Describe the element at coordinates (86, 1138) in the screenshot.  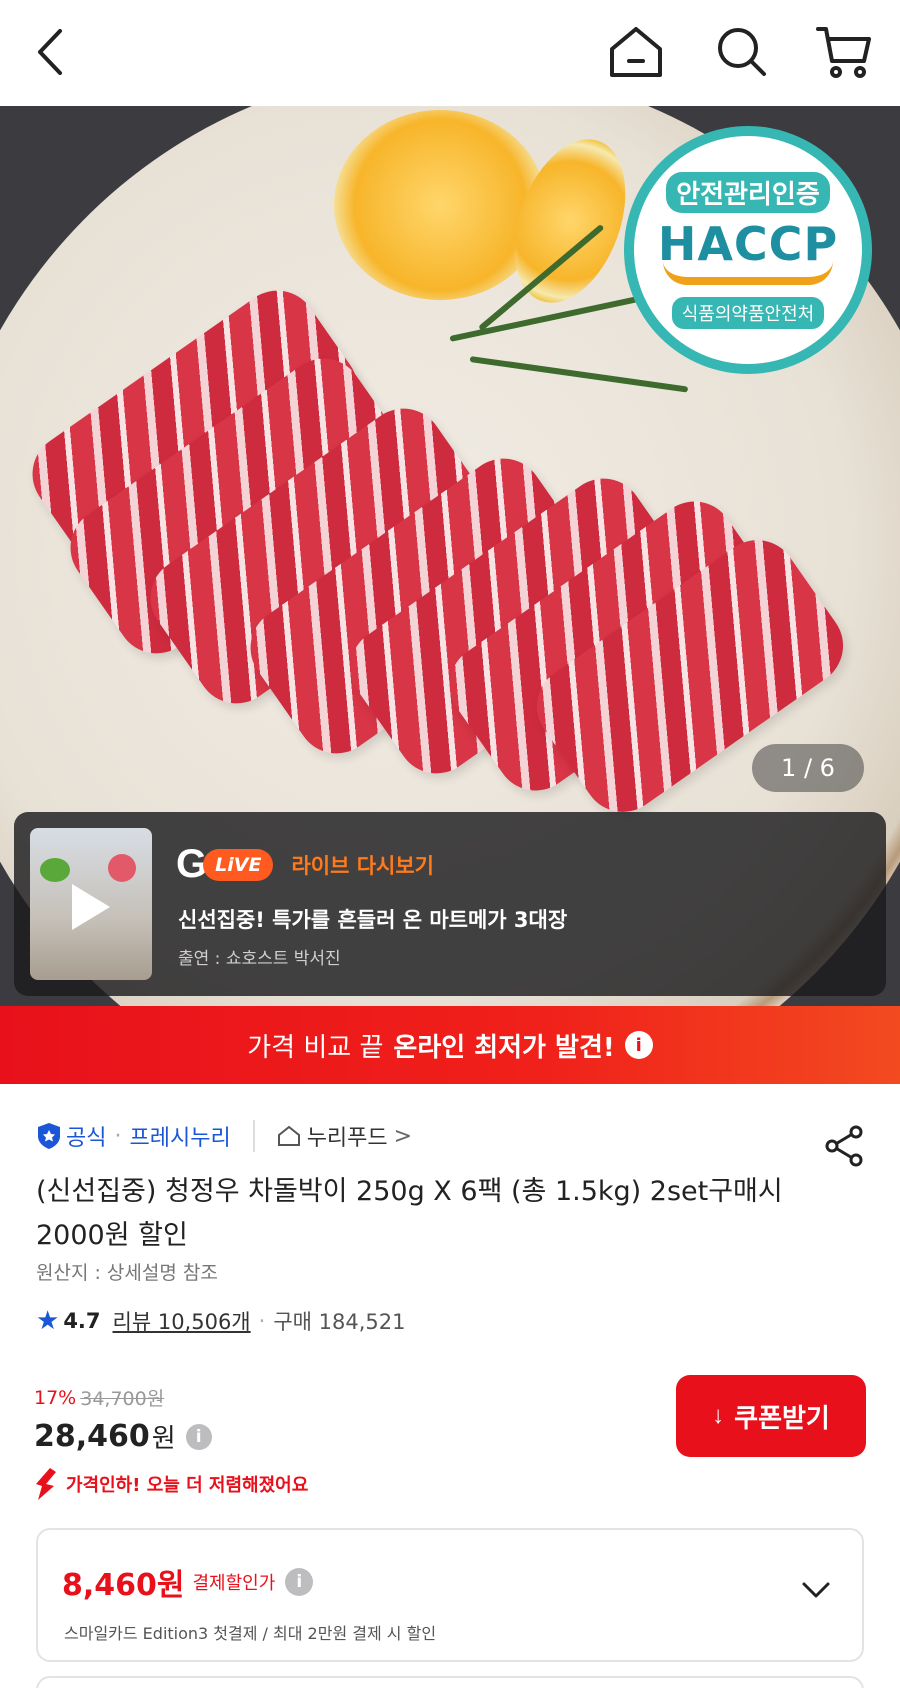
I see `official-badge: 공식` at that location.